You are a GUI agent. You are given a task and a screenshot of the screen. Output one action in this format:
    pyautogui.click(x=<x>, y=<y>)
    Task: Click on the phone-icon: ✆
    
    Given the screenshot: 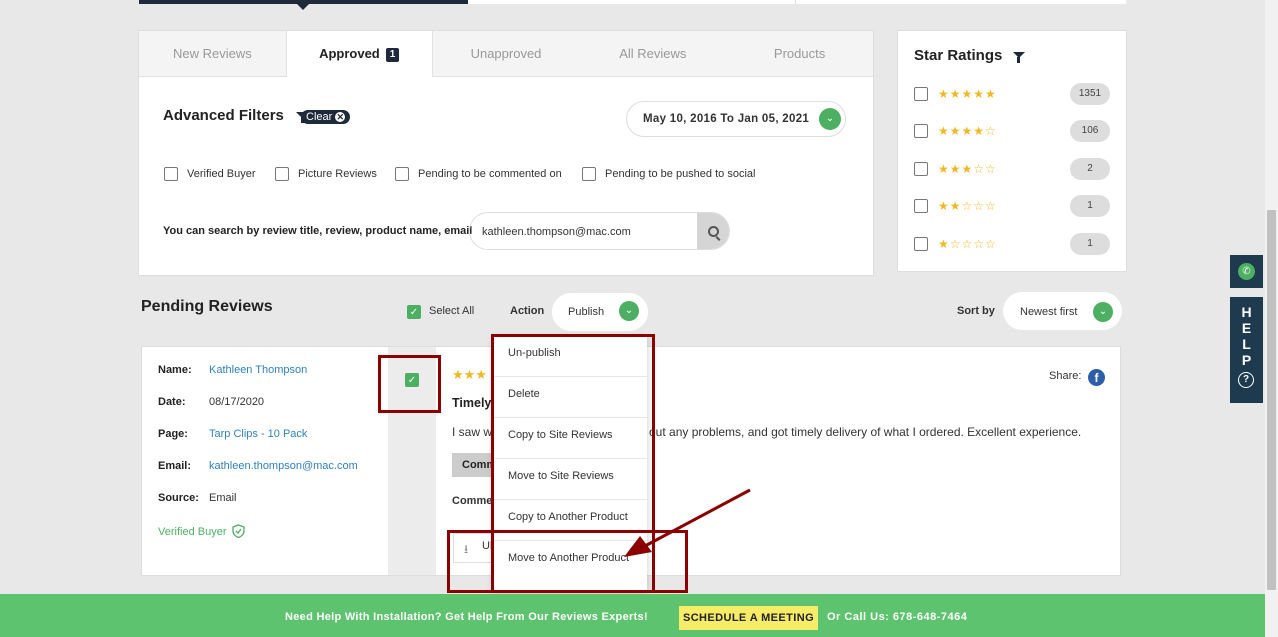 What is the action you would take?
    pyautogui.click(x=1246, y=271)
    